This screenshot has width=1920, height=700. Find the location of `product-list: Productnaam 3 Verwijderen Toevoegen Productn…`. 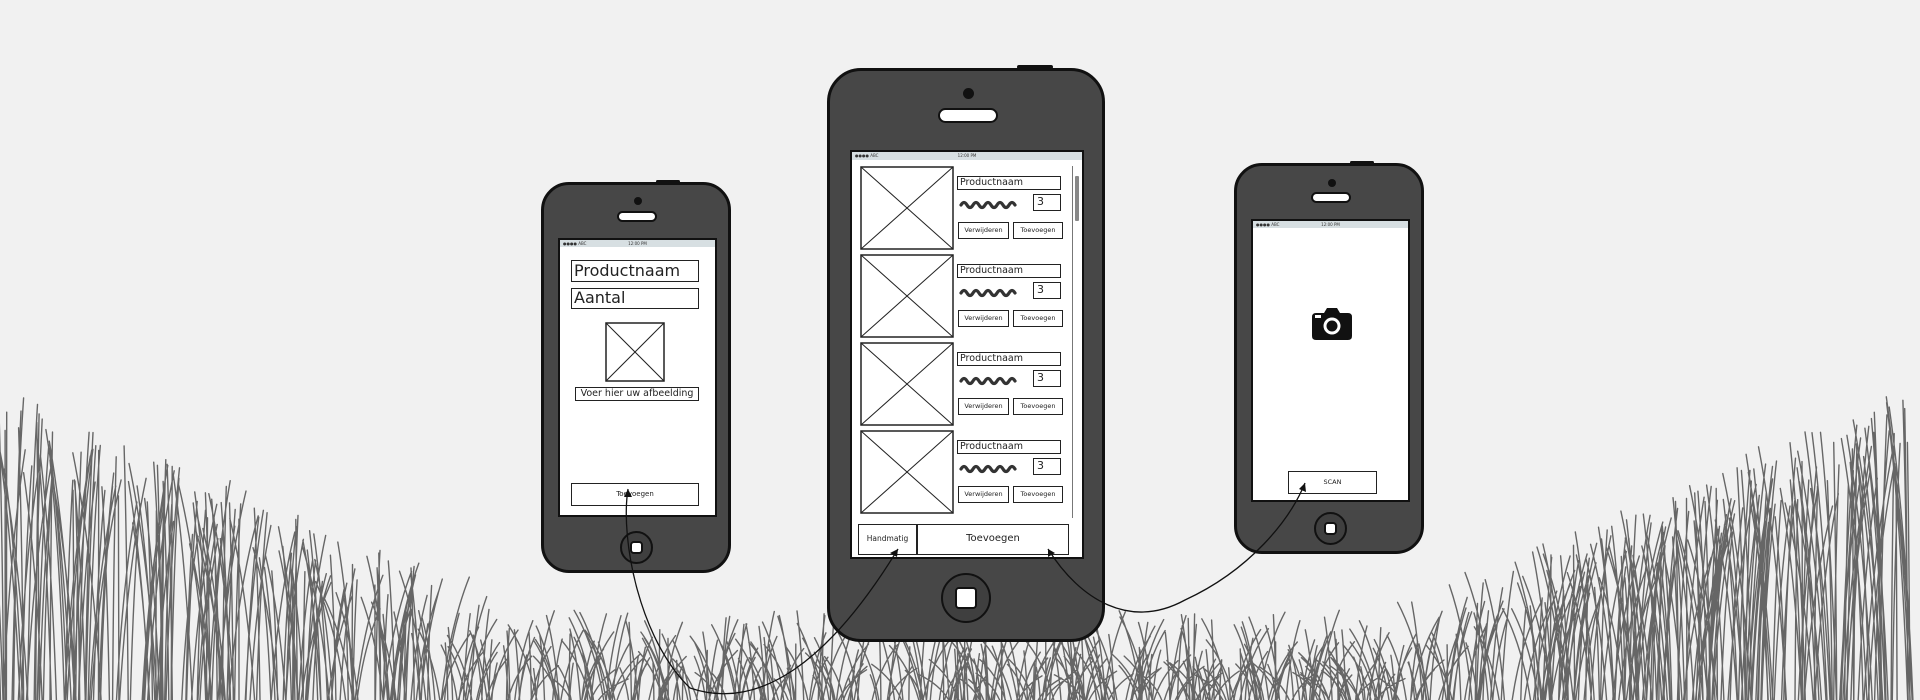

product-list: Productnaam 3 Verwijderen Toevoegen Productn… is located at coordinates (967, 342).